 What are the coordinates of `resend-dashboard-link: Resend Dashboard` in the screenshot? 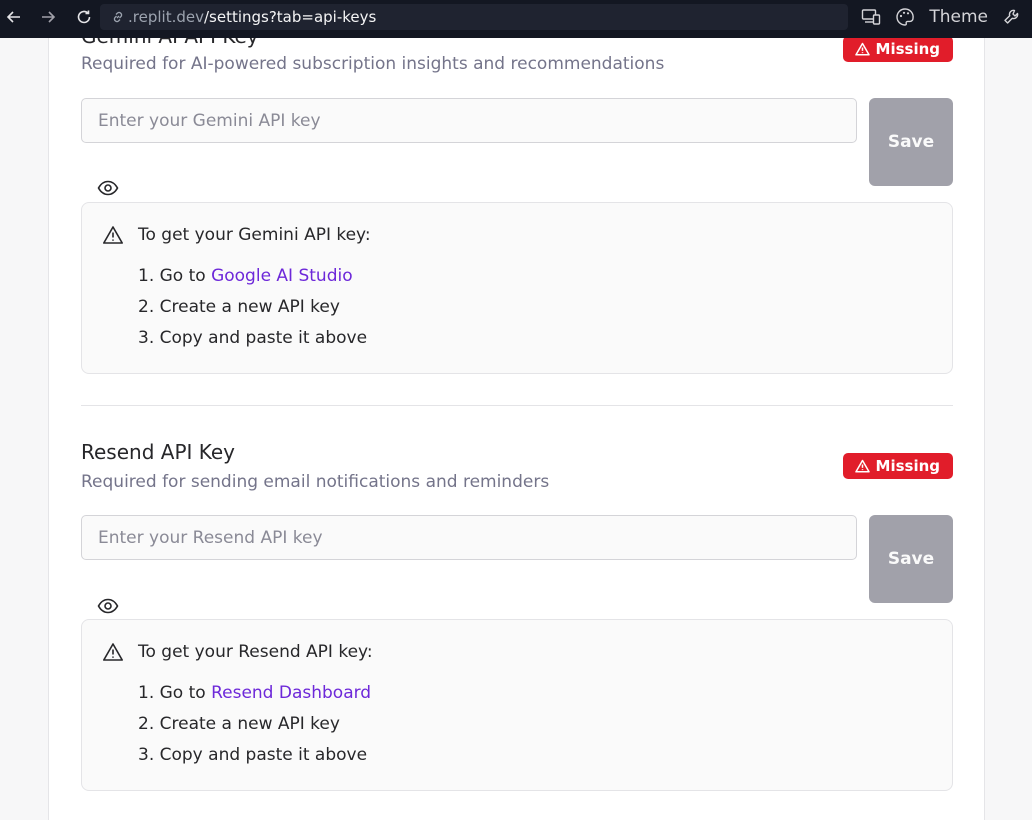 It's located at (291, 693).